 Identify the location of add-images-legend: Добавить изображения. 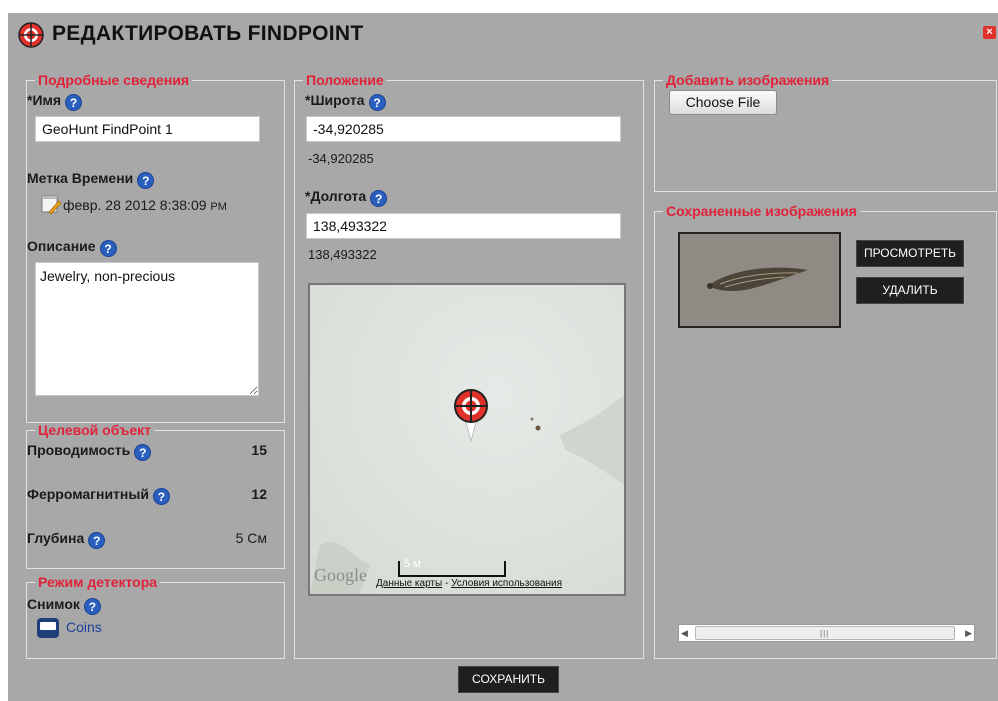
(748, 80).